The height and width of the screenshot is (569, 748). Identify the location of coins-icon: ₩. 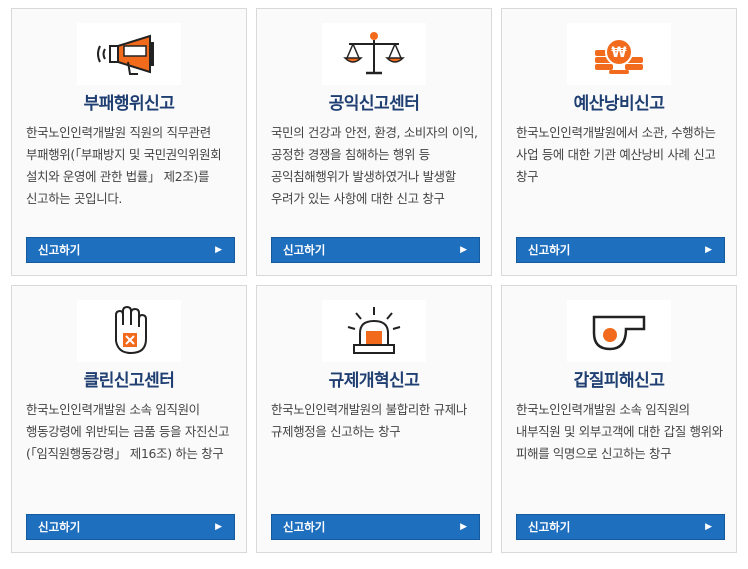
(619, 54).